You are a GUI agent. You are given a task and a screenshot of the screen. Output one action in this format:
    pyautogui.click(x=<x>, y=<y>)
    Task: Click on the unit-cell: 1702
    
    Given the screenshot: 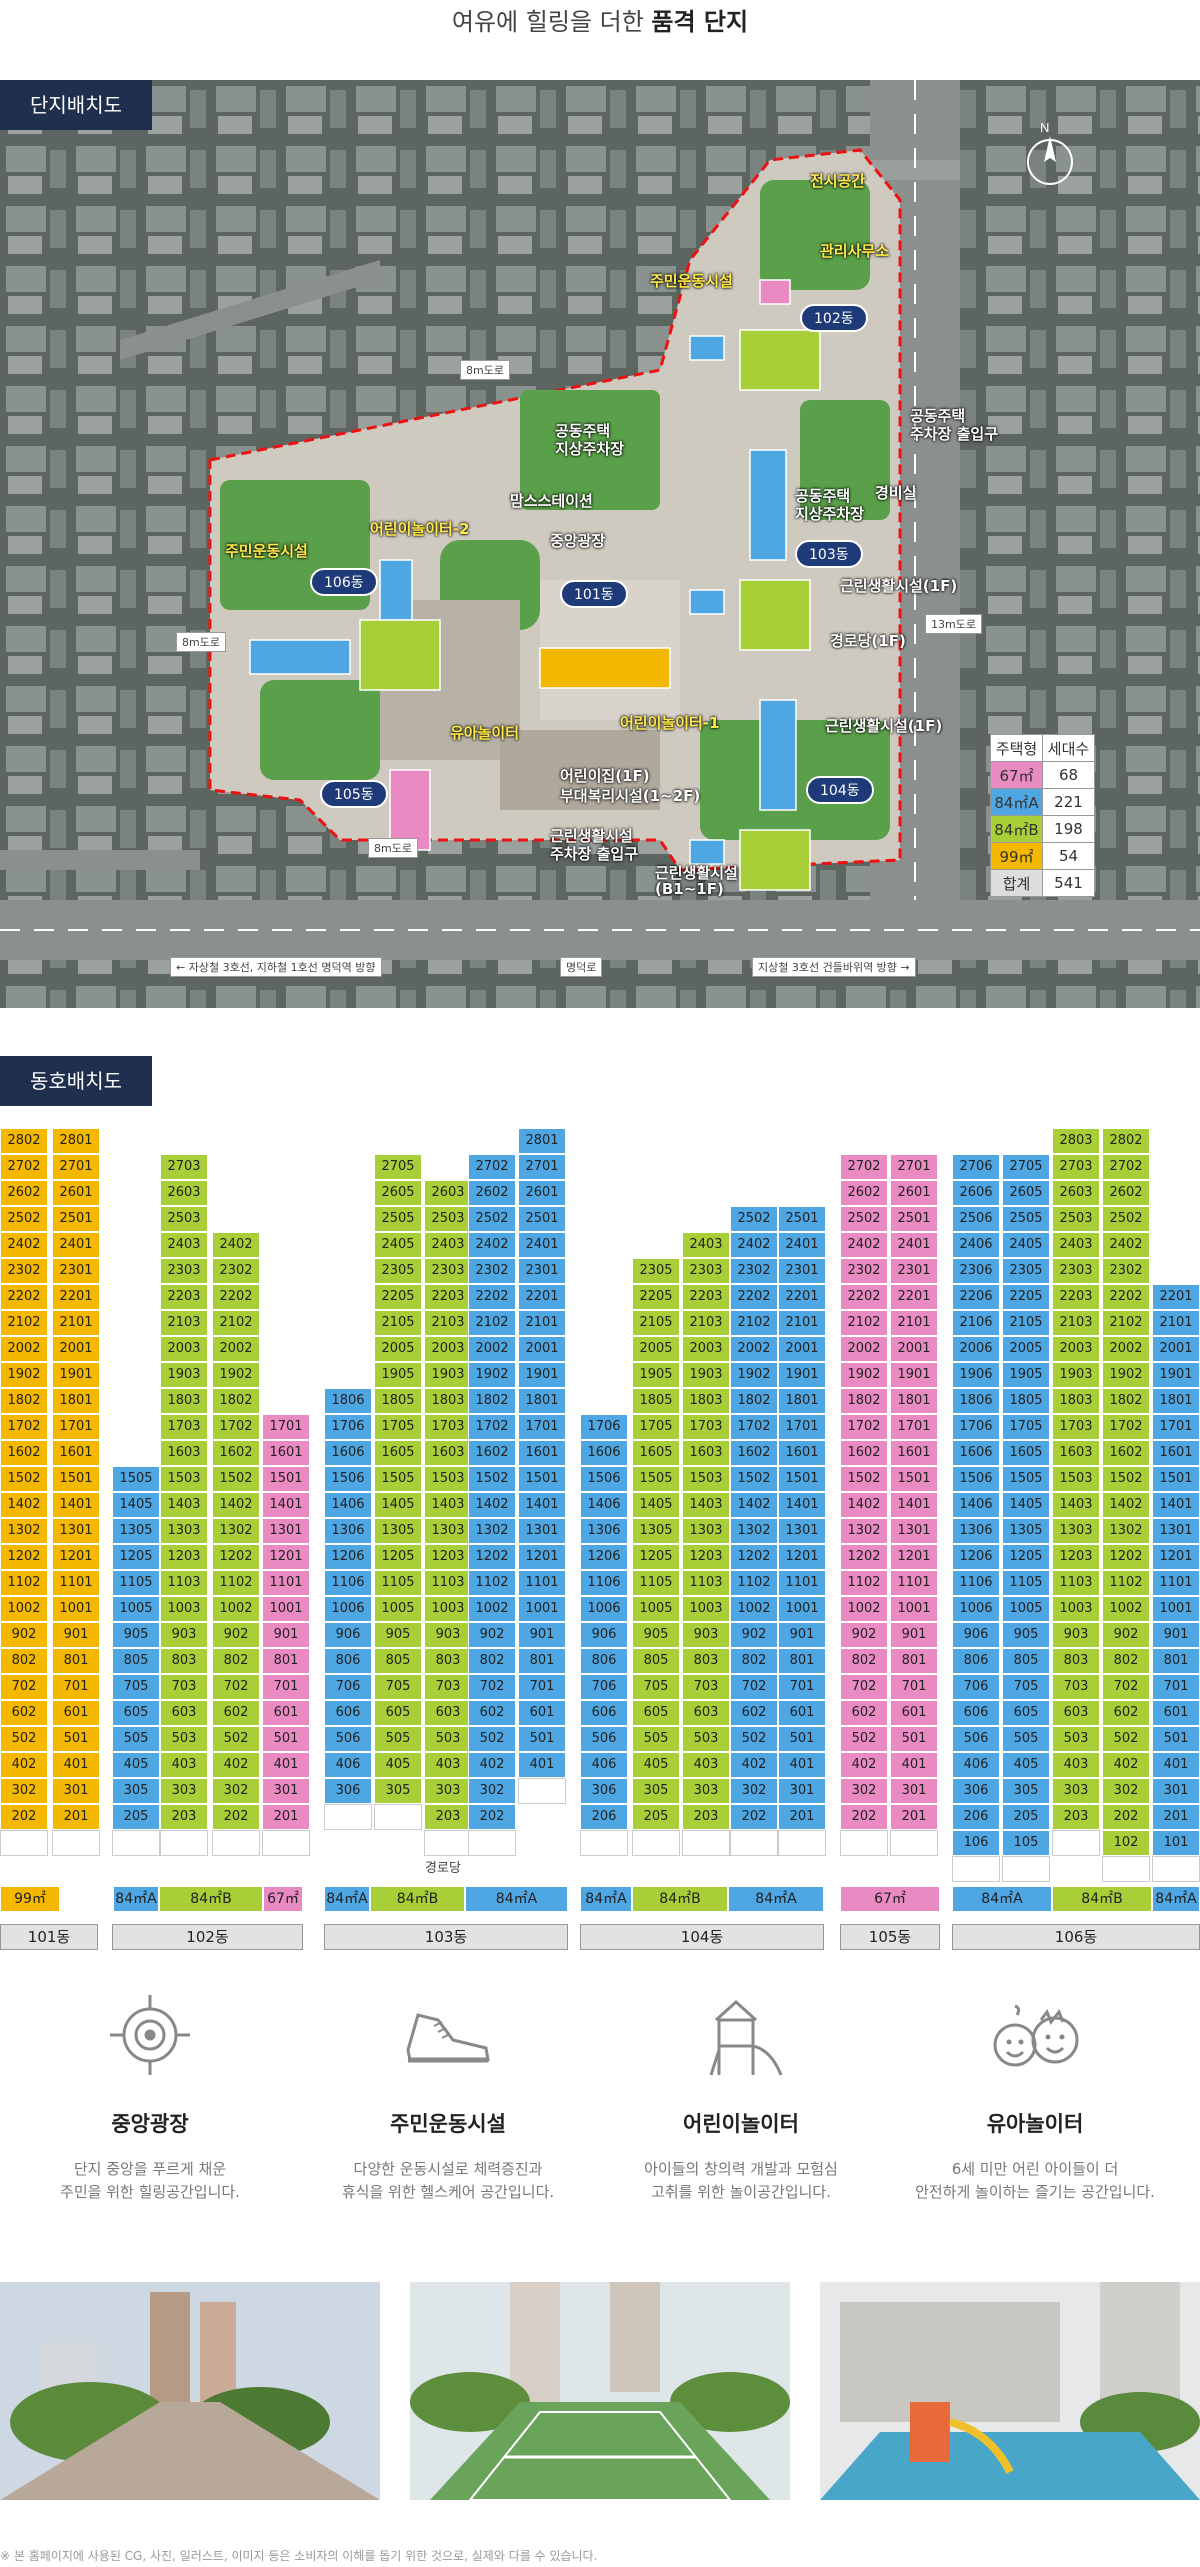 What is the action you would take?
    pyautogui.click(x=492, y=1427)
    